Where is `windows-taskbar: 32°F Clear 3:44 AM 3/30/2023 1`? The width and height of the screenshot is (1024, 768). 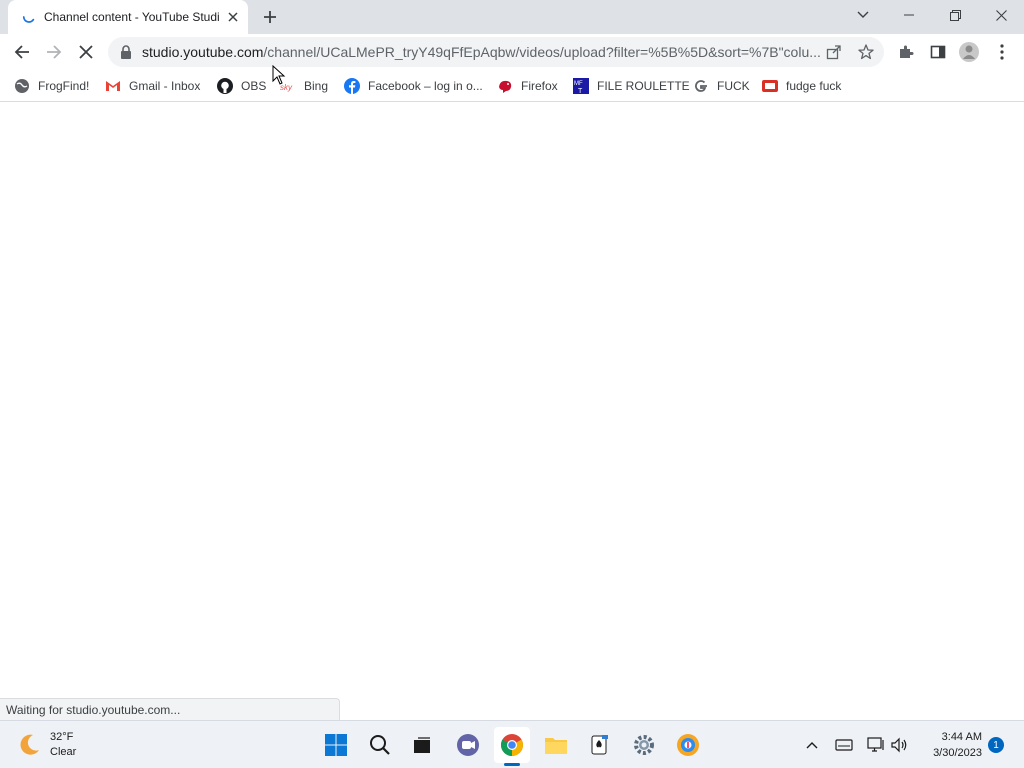
windows-taskbar: 32°F Clear 3:44 AM 3/30/2023 1 is located at coordinates (512, 744).